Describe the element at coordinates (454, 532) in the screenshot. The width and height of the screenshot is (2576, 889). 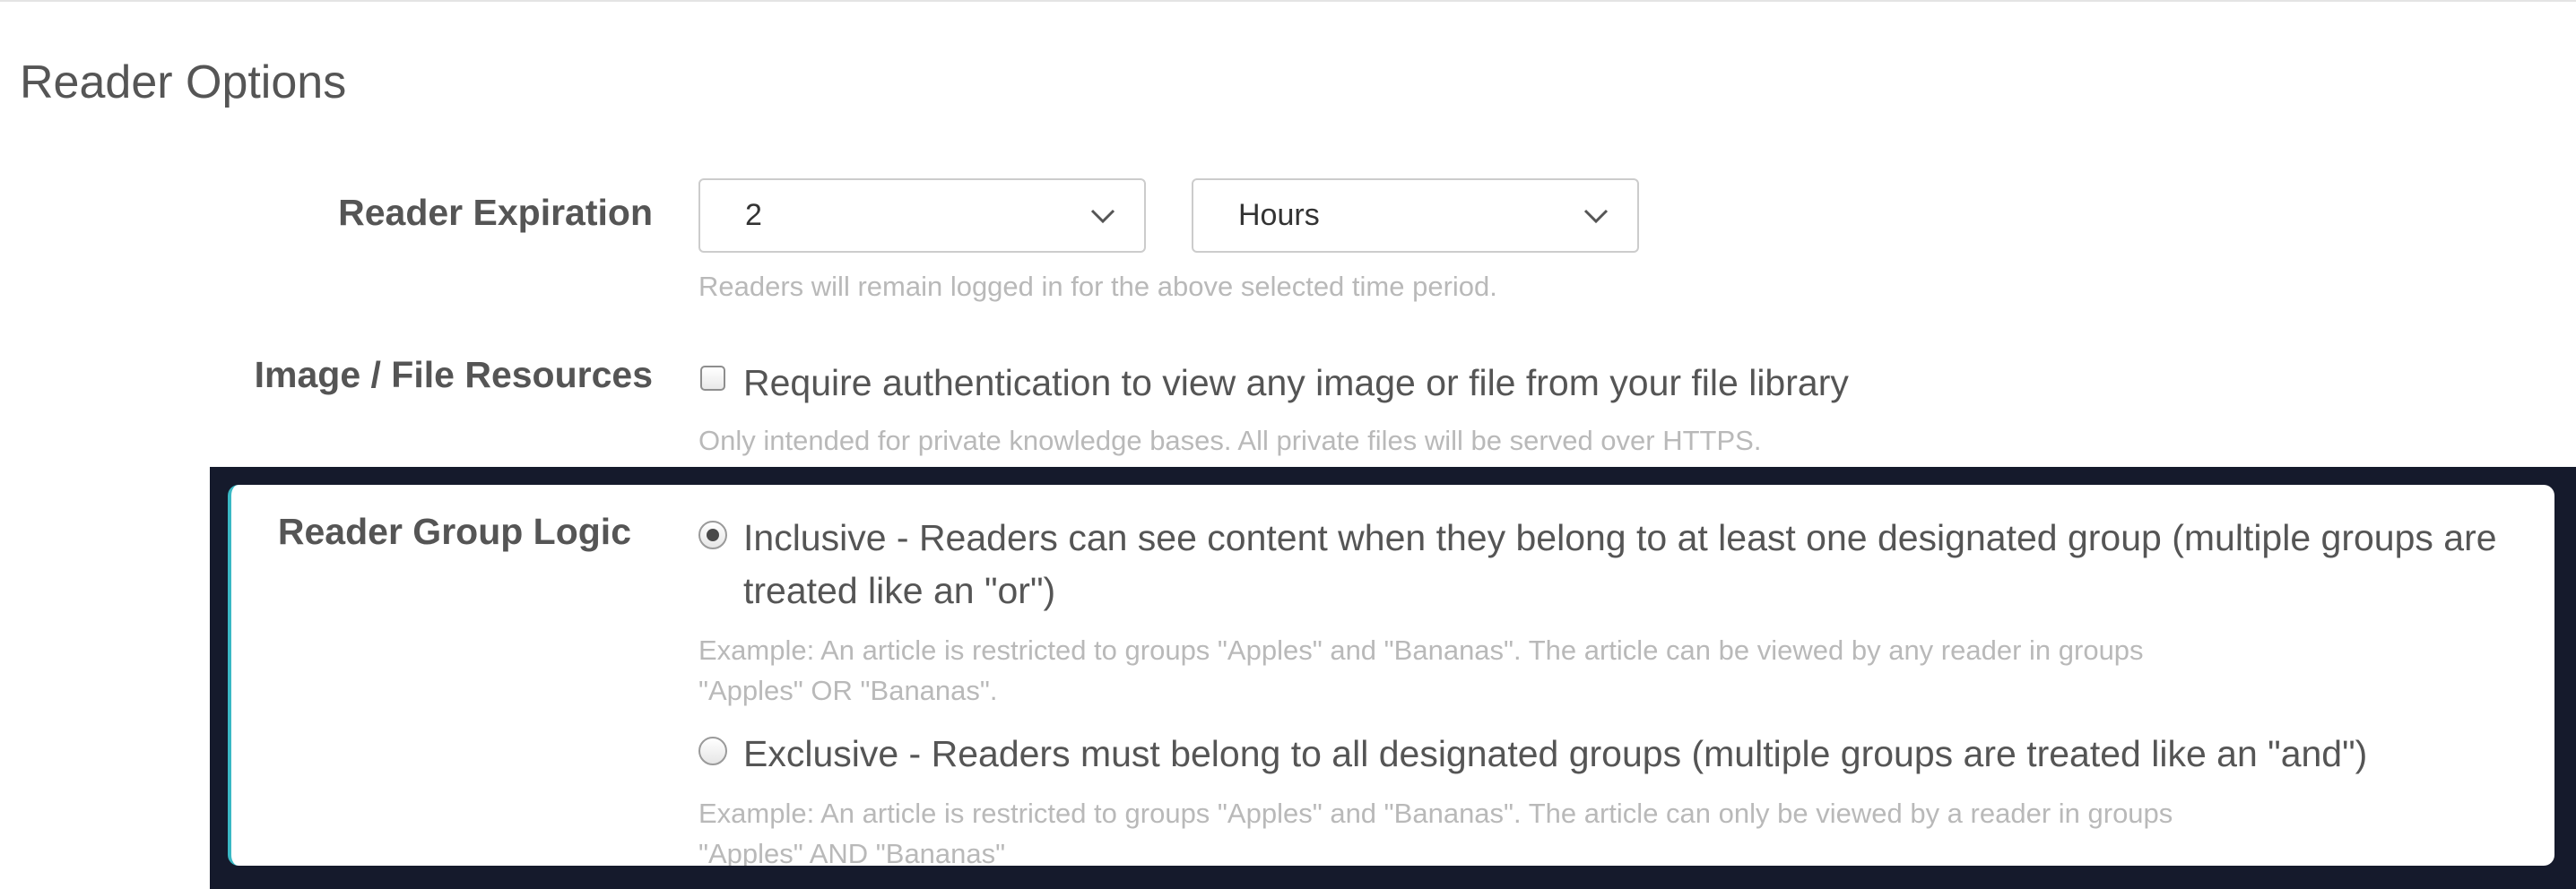
I see `group-logic-label: Reader Group Logic` at that location.